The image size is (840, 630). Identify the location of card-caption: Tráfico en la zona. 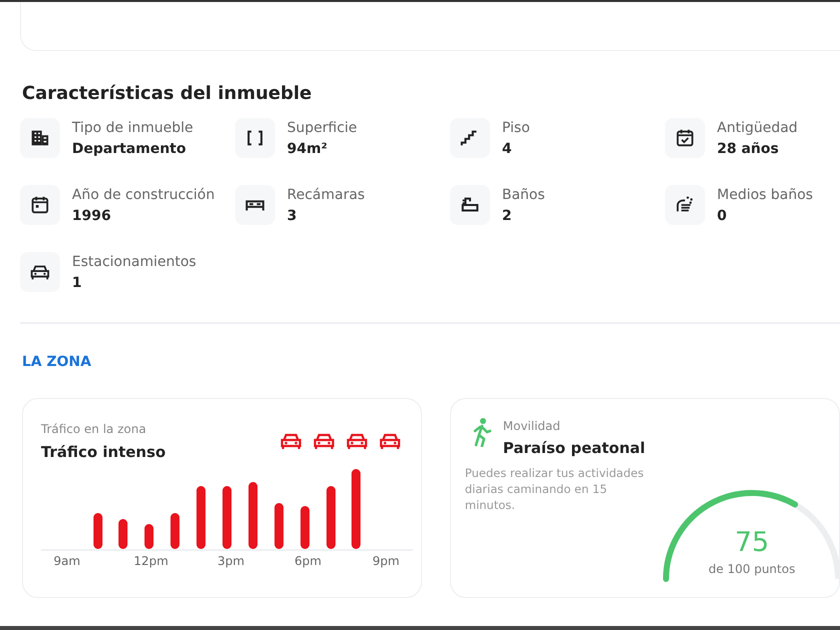
(93, 429).